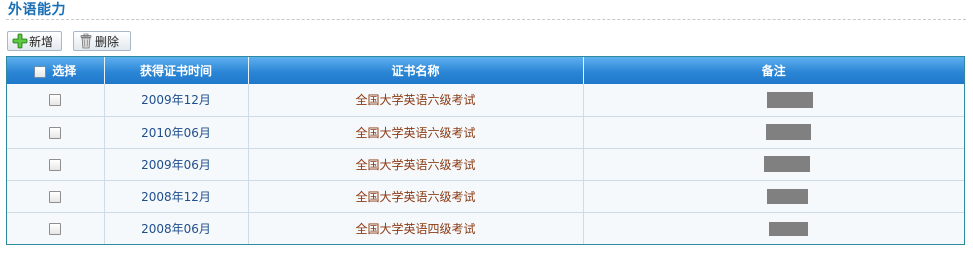  Describe the element at coordinates (176, 163) in the screenshot. I see `cert-date: 2009年06月` at that location.